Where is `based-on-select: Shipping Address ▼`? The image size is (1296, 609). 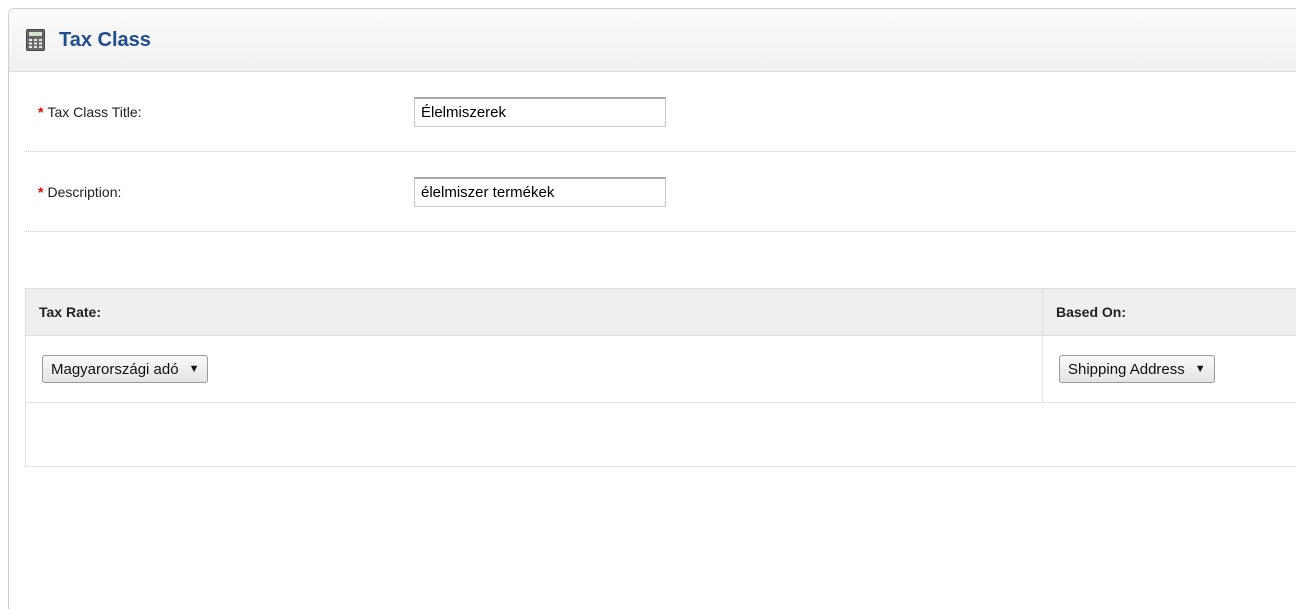 based-on-select: Shipping Address ▼ is located at coordinates (1137, 369).